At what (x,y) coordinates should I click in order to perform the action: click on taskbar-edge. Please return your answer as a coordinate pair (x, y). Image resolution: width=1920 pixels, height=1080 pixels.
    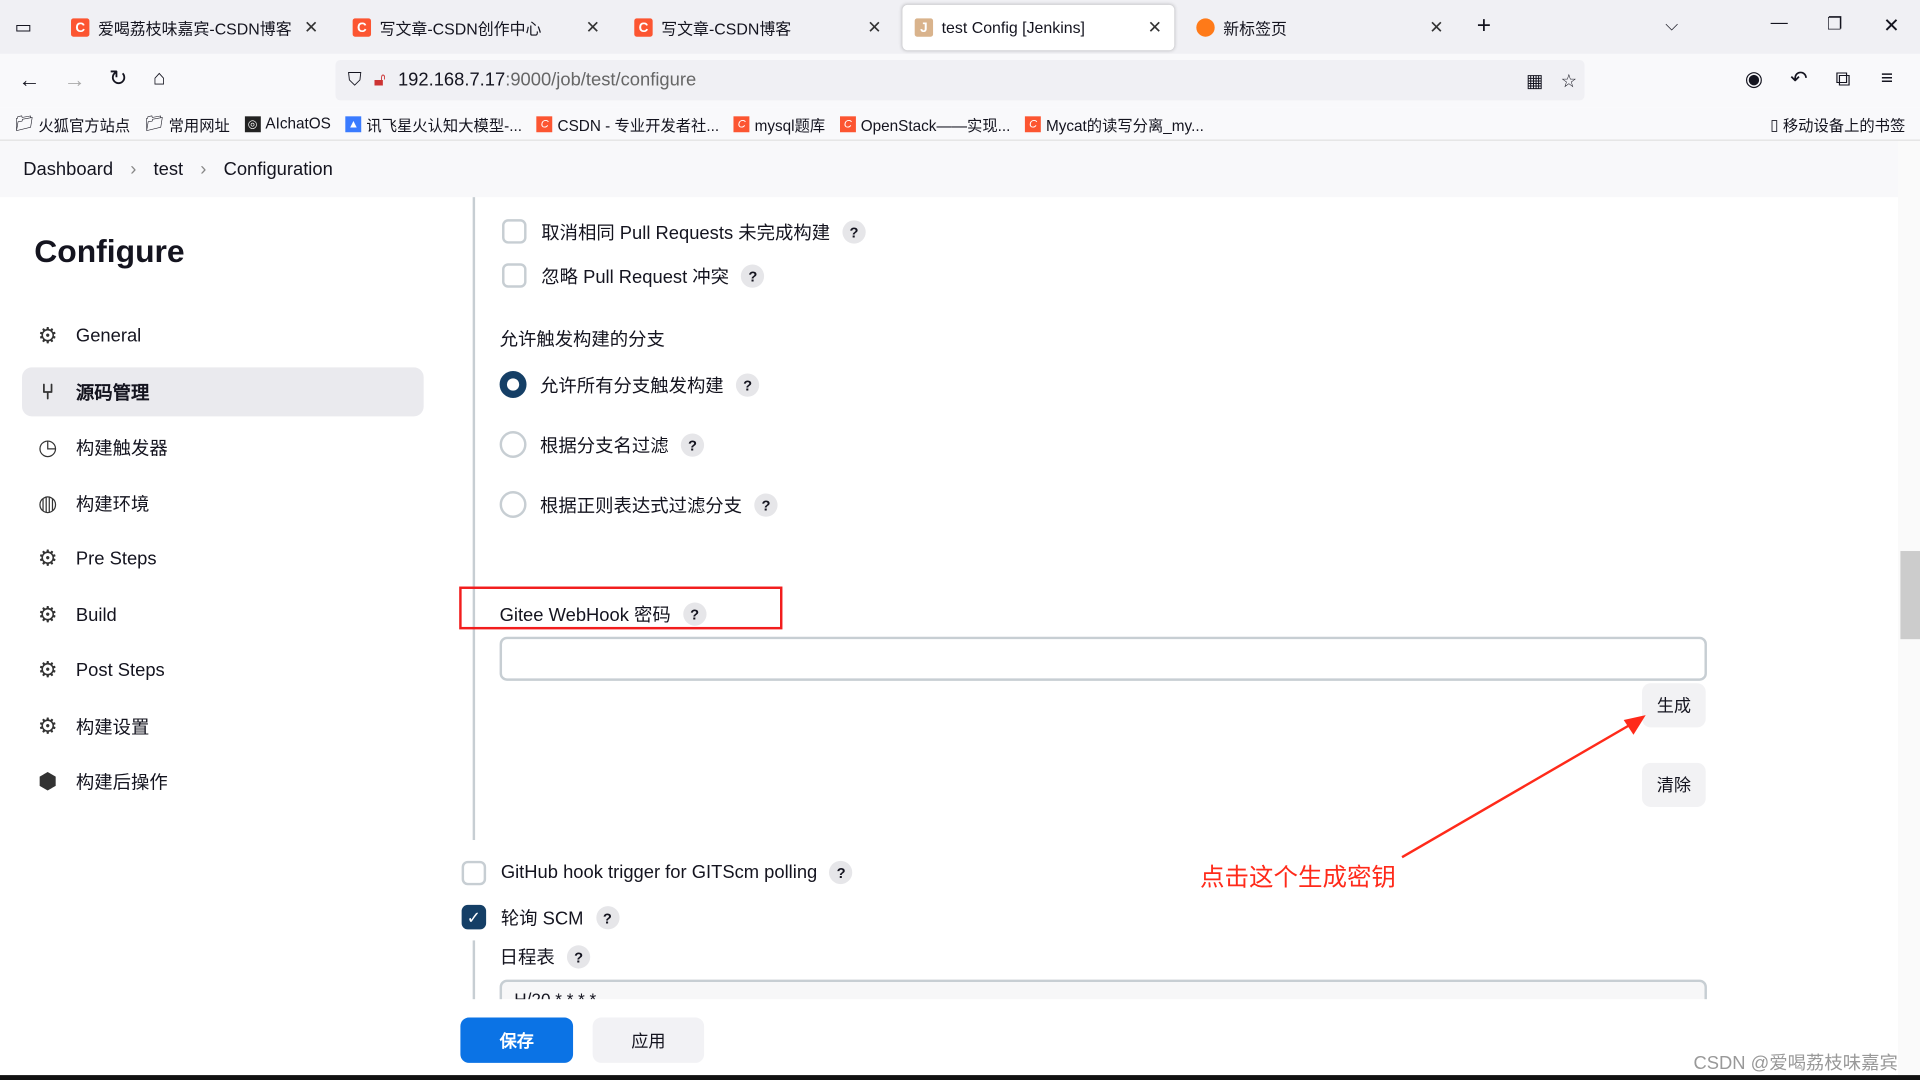
    Looking at the image, I should click on (960, 1077).